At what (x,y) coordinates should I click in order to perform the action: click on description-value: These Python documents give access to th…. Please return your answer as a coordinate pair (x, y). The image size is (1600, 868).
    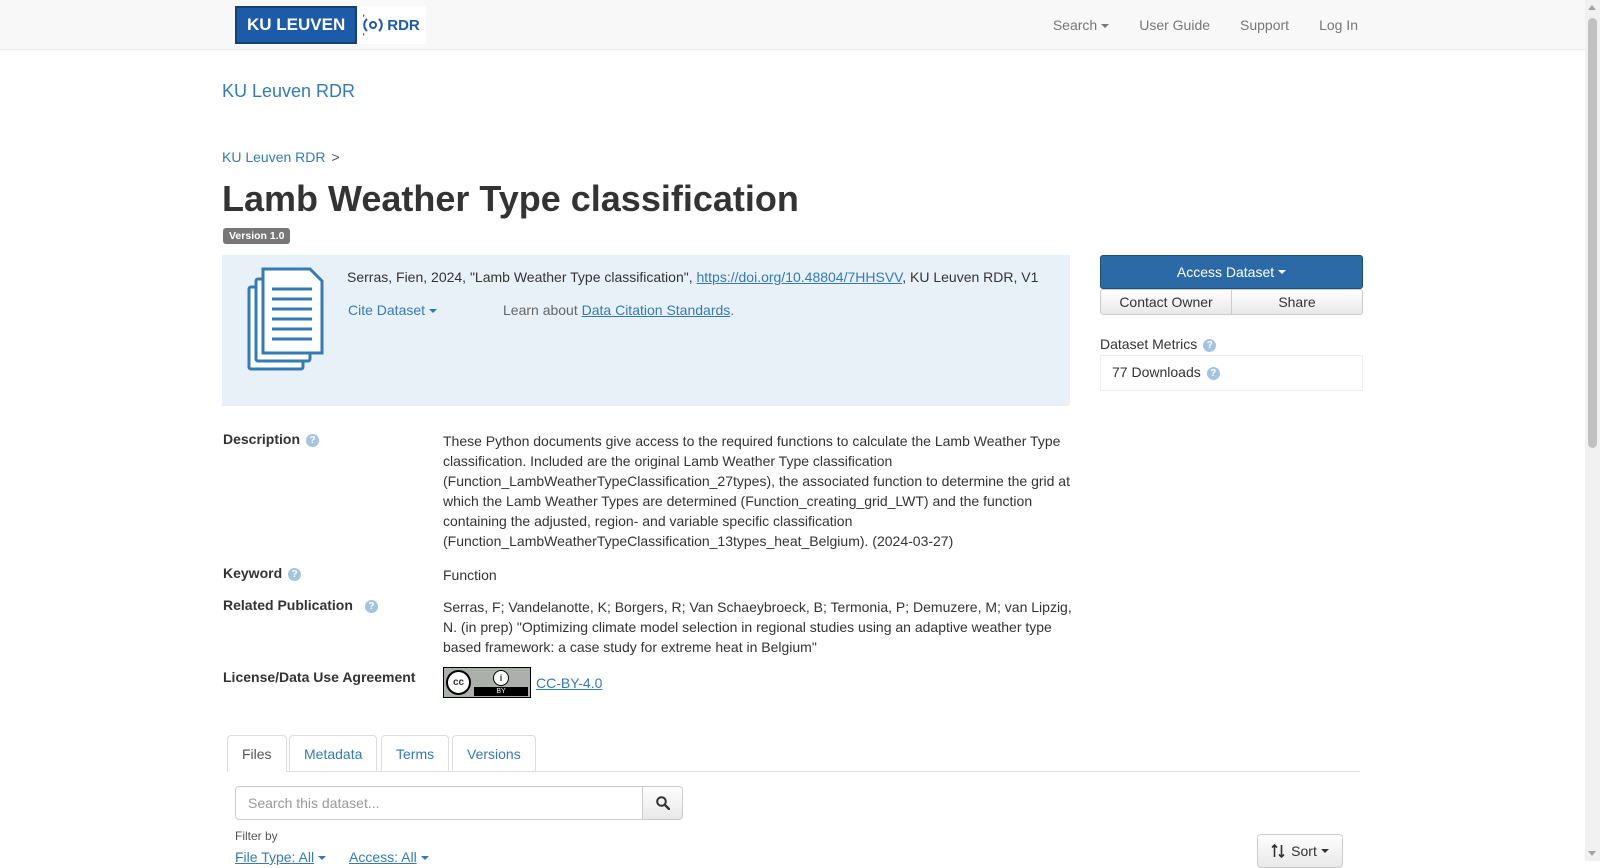
    Looking at the image, I should click on (756, 491).